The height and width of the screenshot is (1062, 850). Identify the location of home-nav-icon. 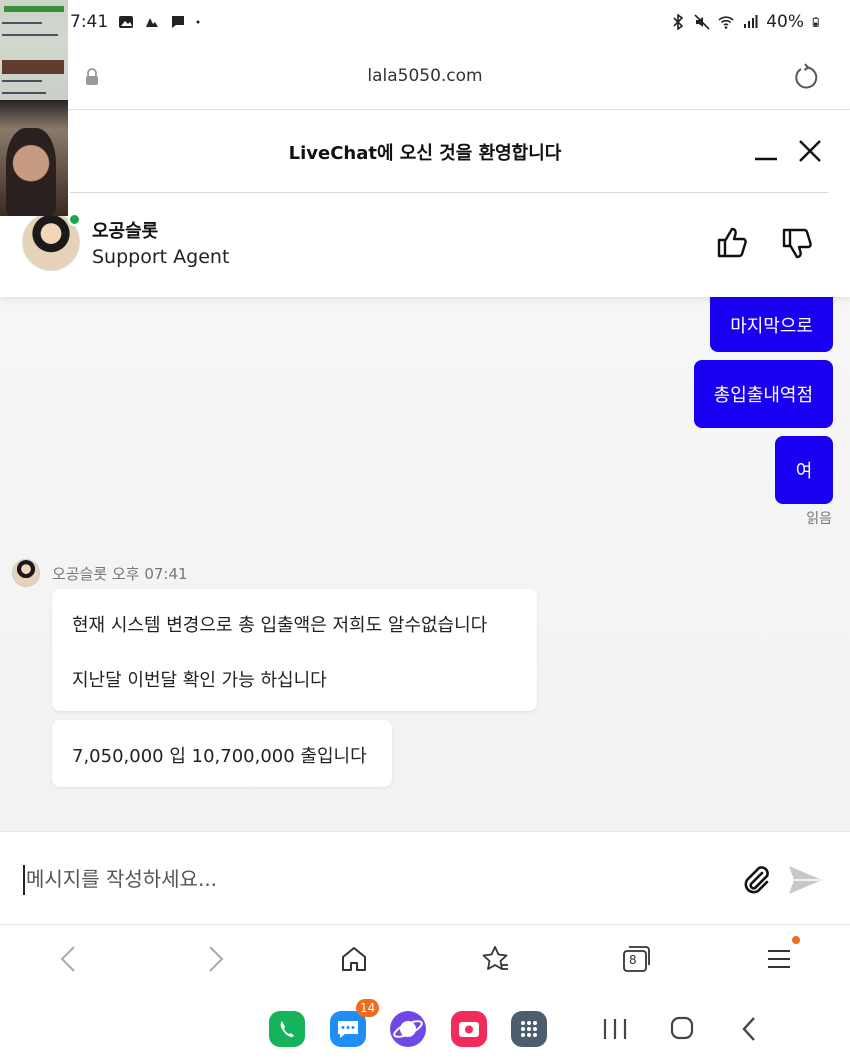
(682, 1029).